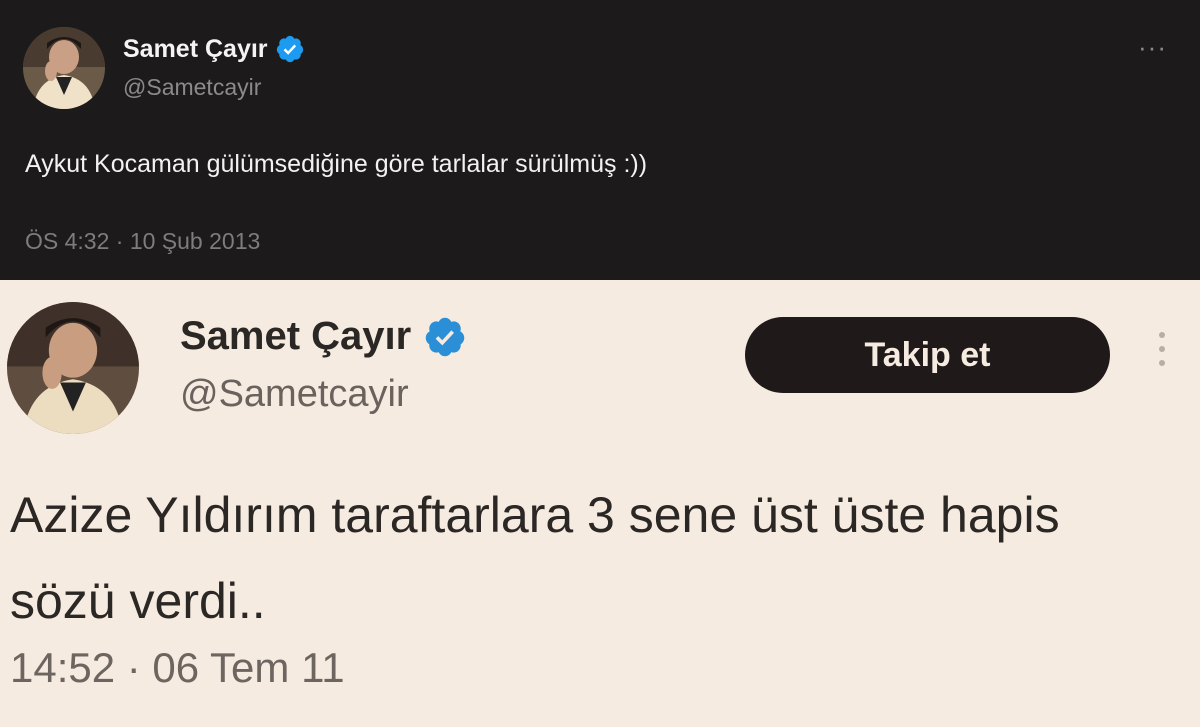 The height and width of the screenshot is (727, 1200). I want to click on tweet-timestamp: 14:52 · 06 Tem 11, so click(177, 668).